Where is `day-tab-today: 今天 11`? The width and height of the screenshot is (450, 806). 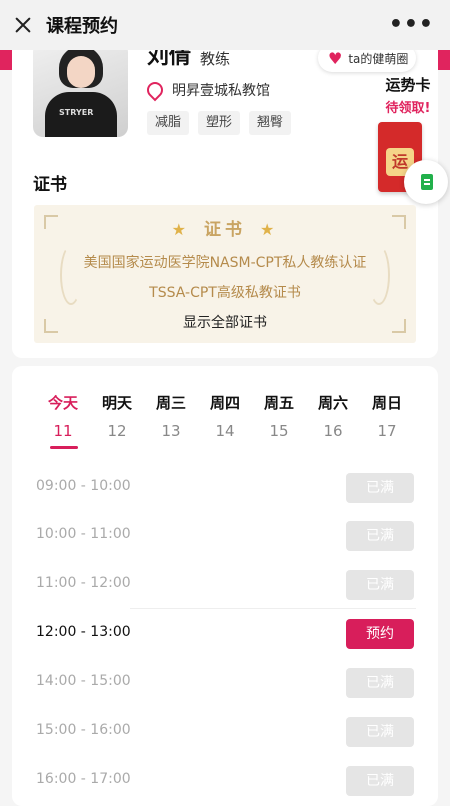 day-tab-today: 今天 11 is located at coordinates (63, 416).